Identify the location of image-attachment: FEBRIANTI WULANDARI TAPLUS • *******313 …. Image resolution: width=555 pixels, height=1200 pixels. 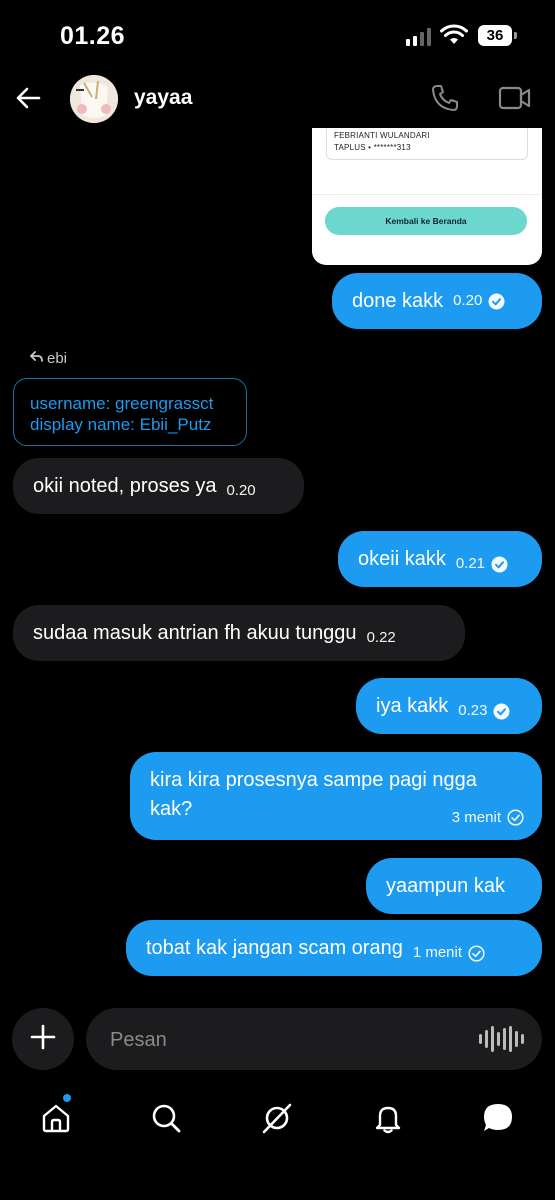
(427, 196).